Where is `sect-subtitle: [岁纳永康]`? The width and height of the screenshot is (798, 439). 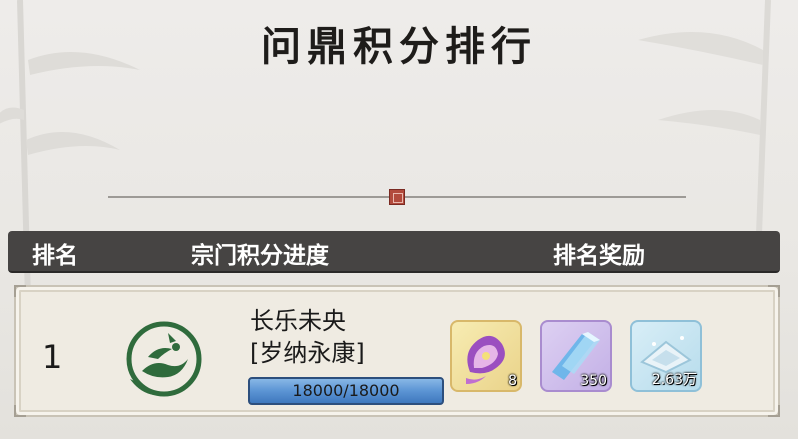
sect-subtitle: [岁纳永康] is located at coordinates (307, 353).